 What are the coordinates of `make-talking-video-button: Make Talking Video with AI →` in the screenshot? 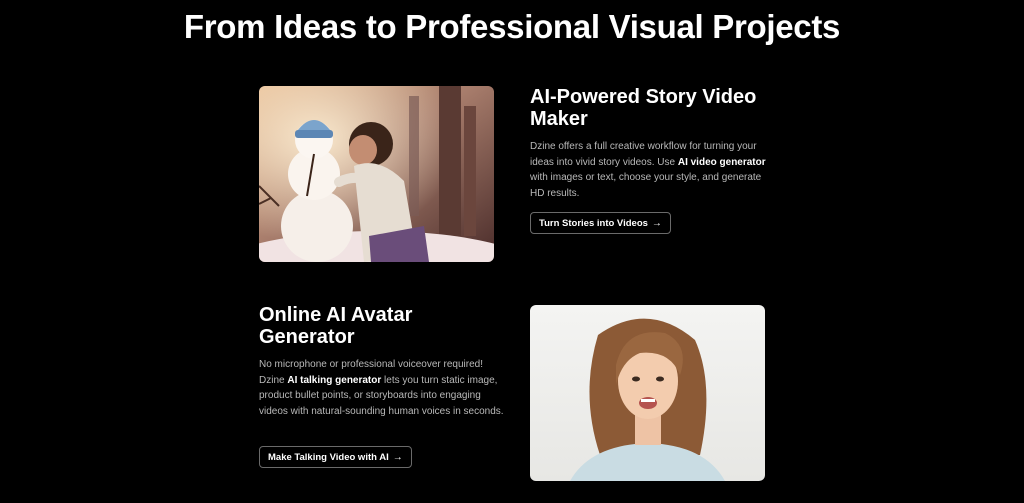 It's located at (335, 457).